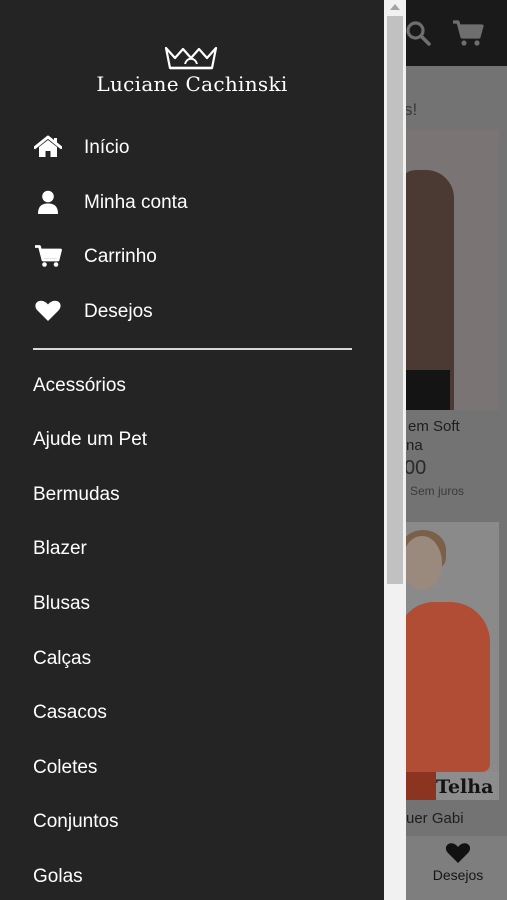 The image size is (507, 900). What do you see at coordinates (48, 146) in the screenshot?
I see `home-icon` at bounding box center [48, 146].